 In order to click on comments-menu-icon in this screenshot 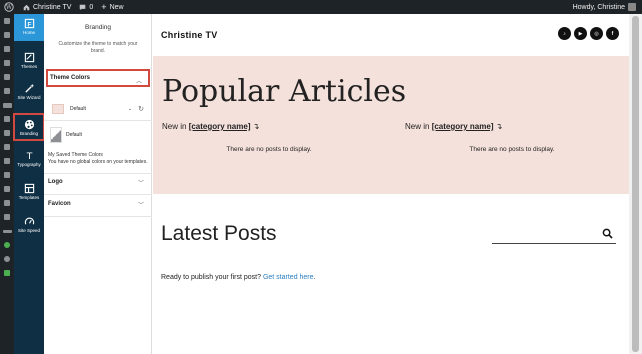, I will do `click(7, 77)`.